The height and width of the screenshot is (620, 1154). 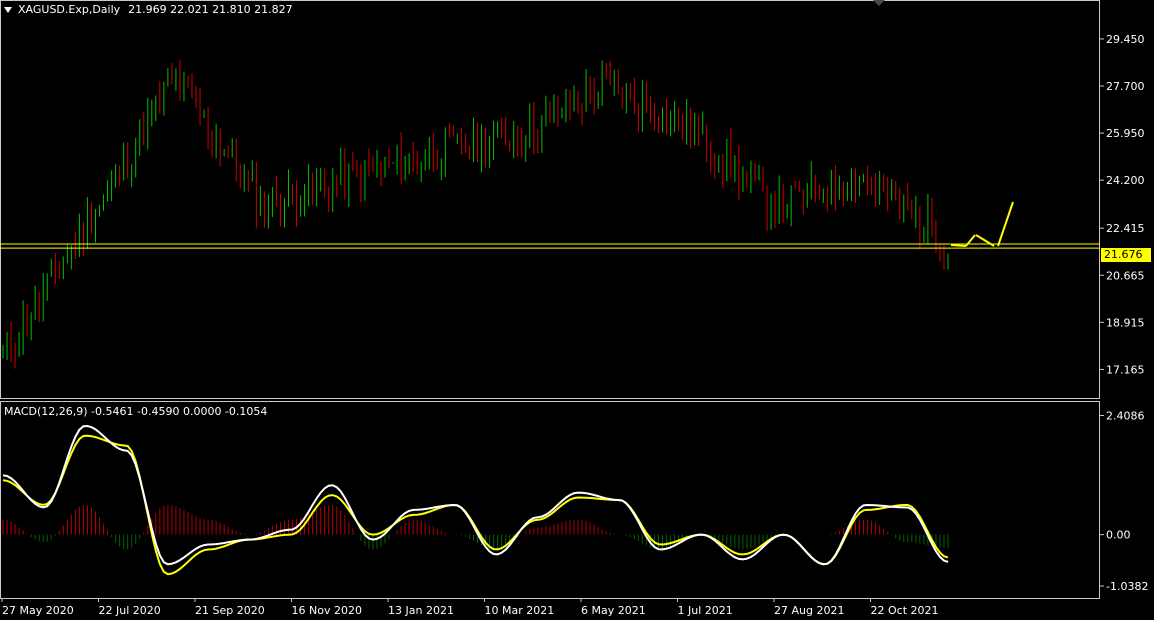 I want to click on support-levels, so click(x=550, y=246).